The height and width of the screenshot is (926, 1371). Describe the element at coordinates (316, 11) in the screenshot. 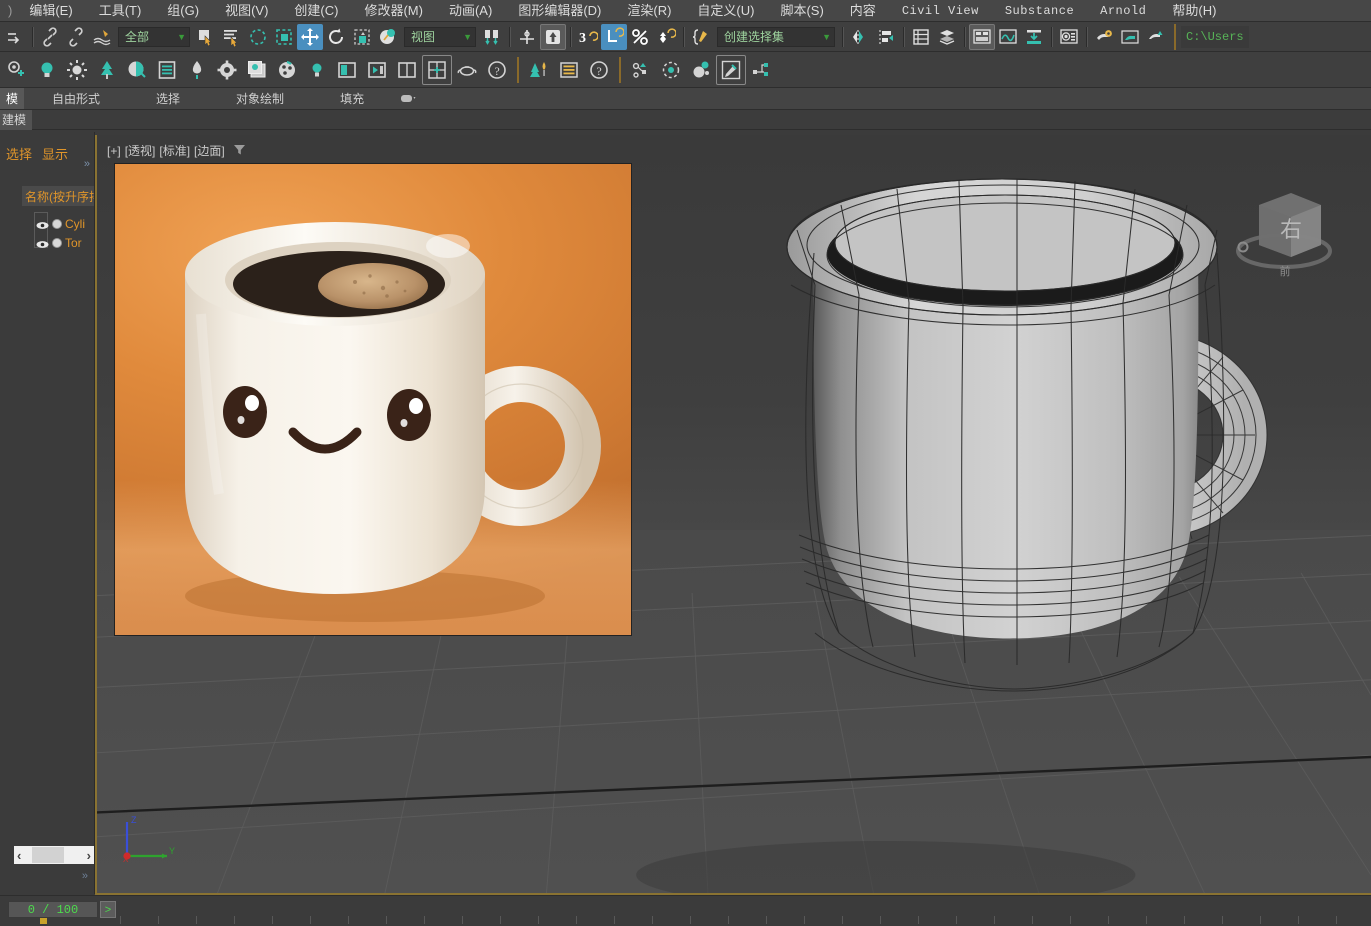

I see `menu-item-create: 创建(C)` at that location.